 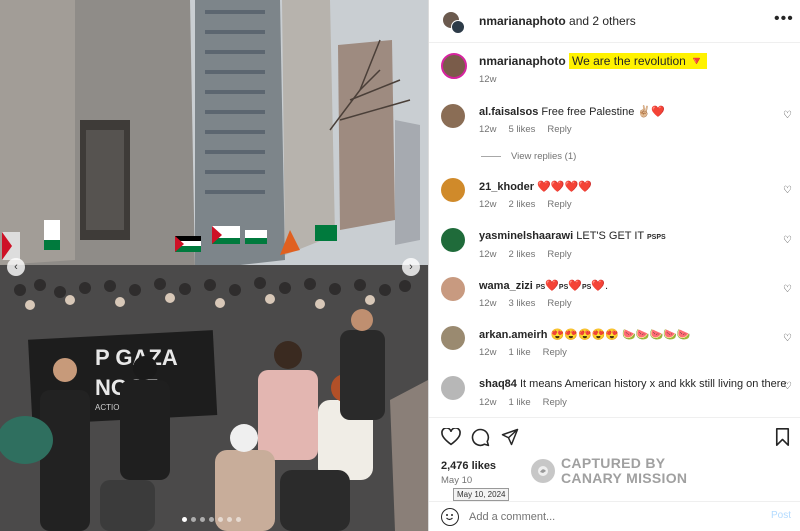 I want to click on like-heart-icon, so click(x=451, y=437).